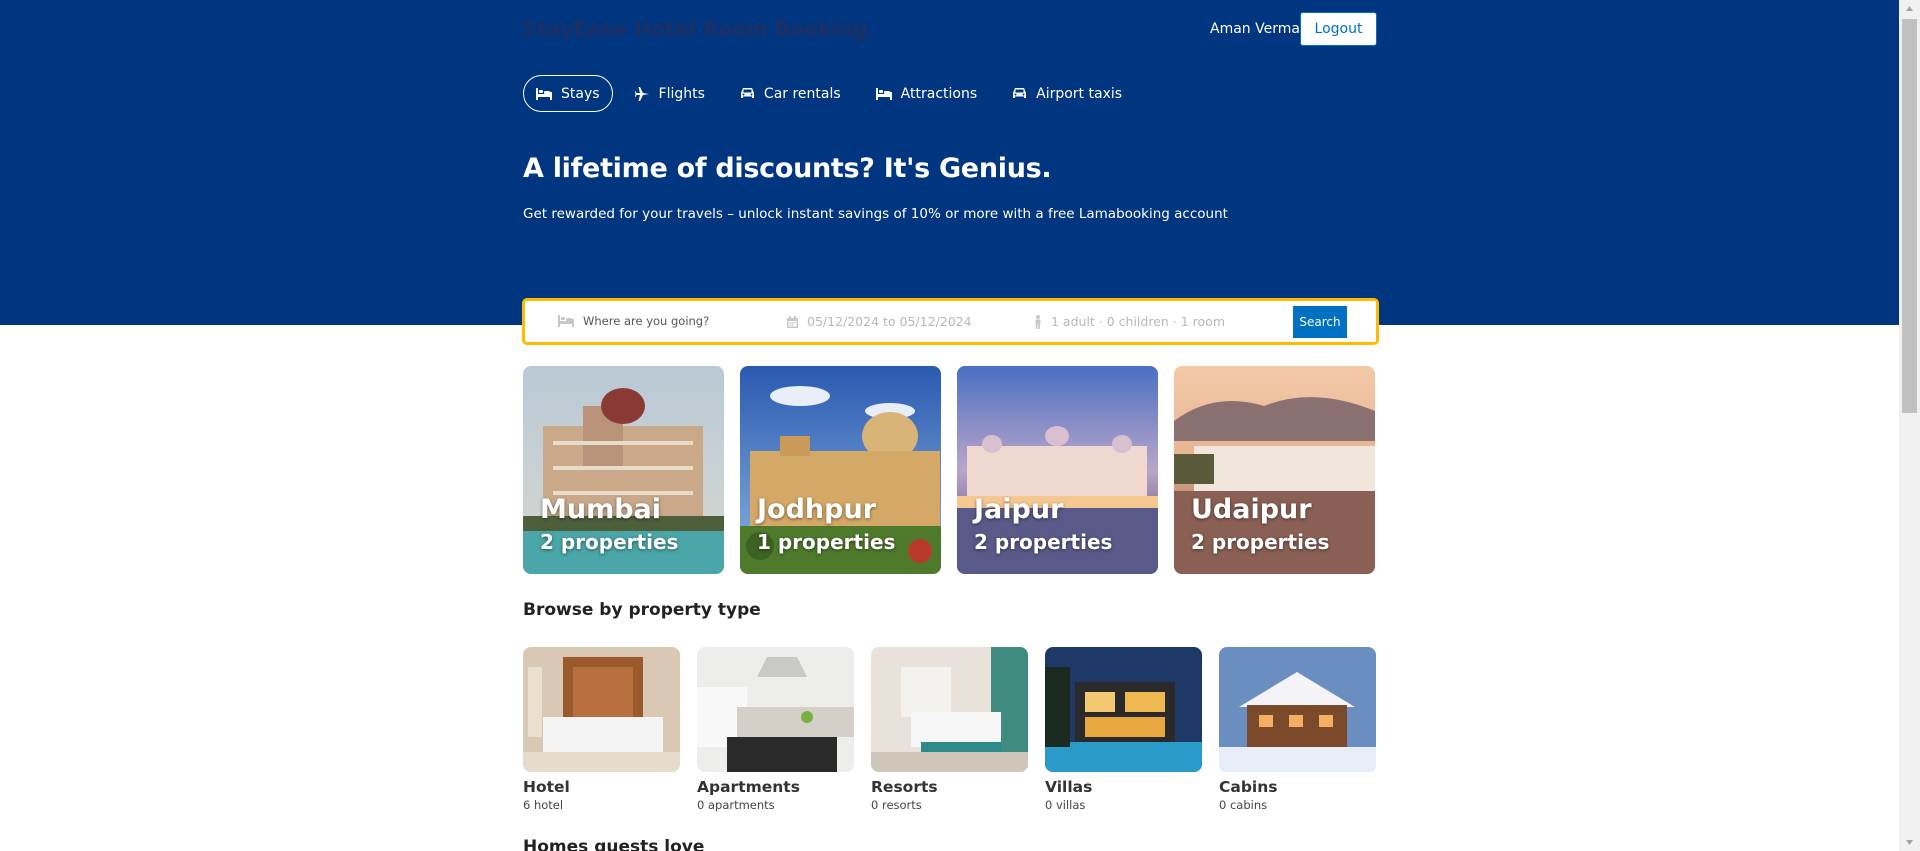  I want to click on property-type-label: Cabins, so click(1248, 787).